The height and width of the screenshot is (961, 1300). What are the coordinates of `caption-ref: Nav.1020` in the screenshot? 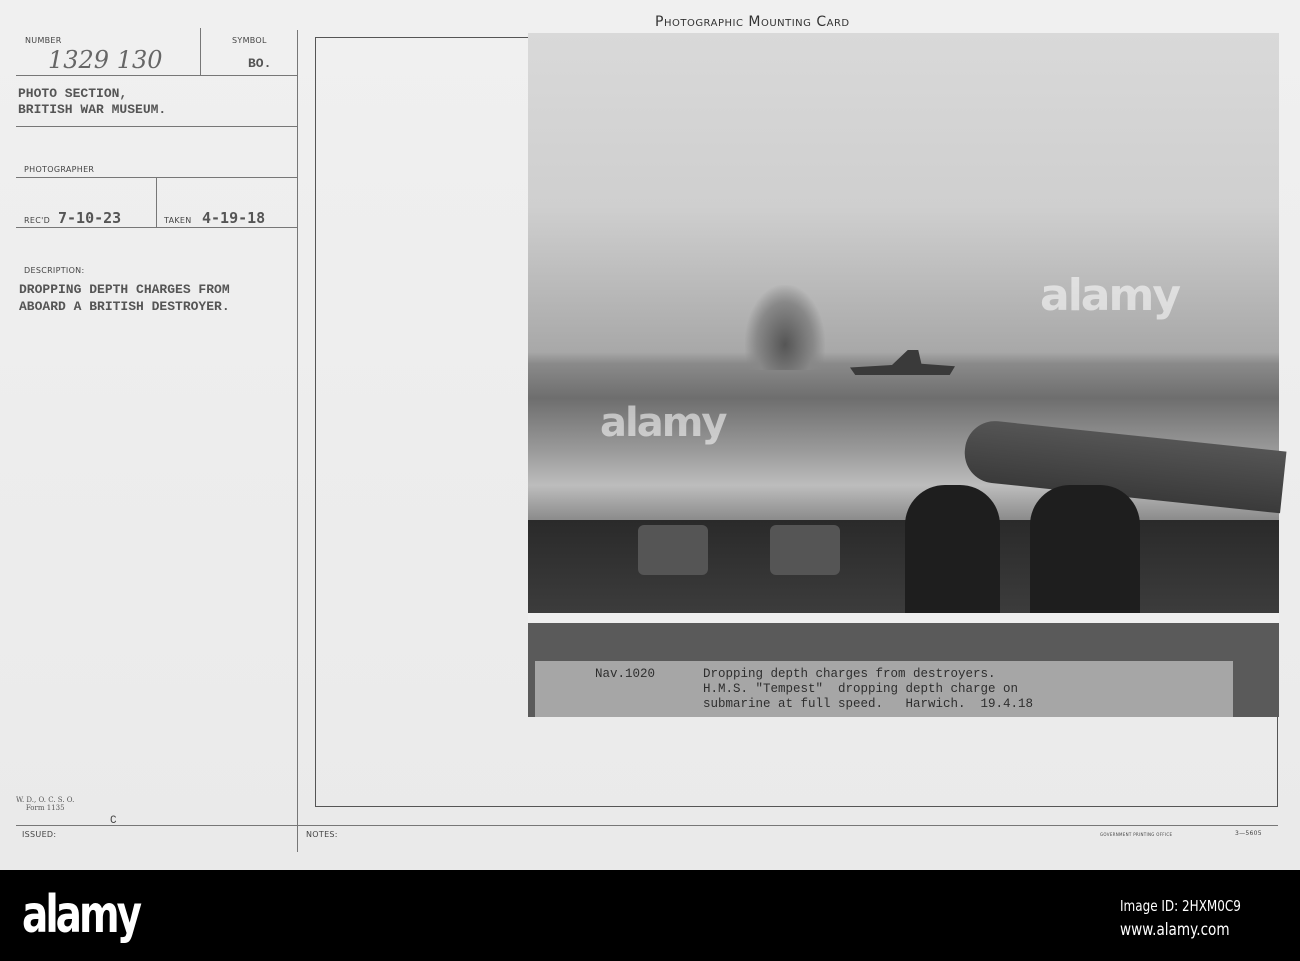 It's located at (625, 674).